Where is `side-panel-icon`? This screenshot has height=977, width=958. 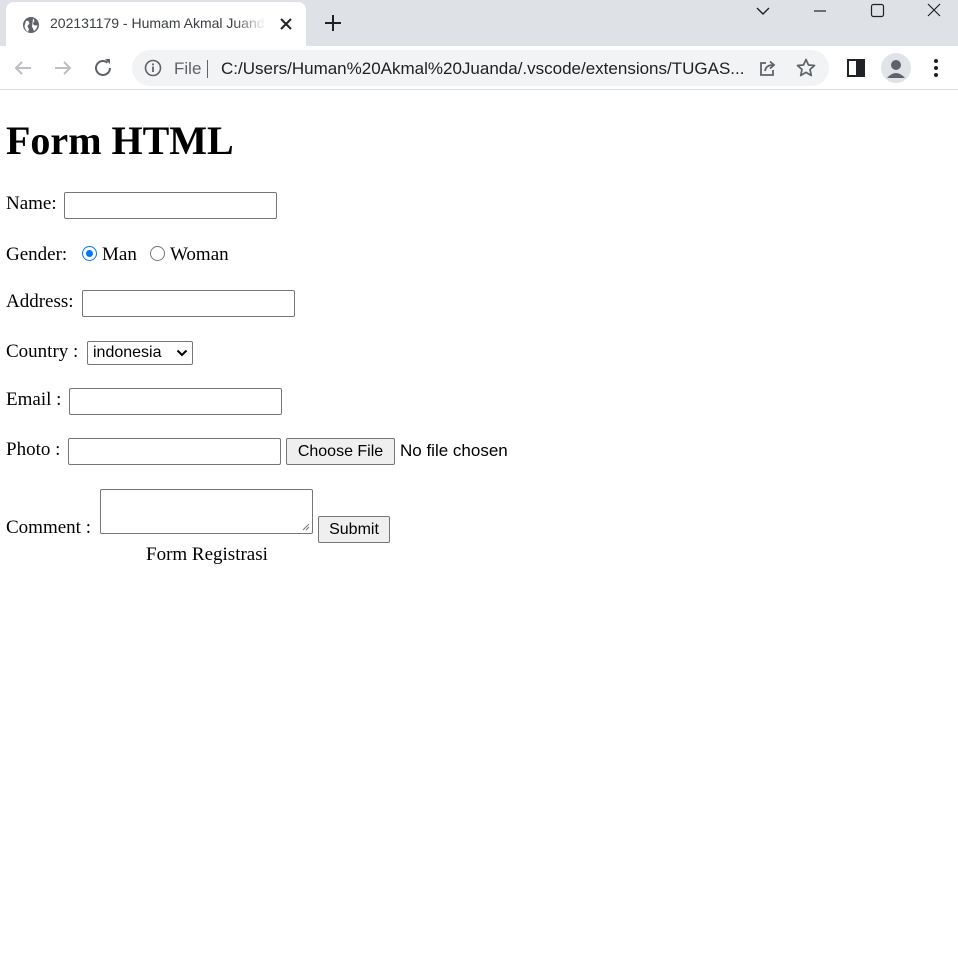 side-panel-icon is located at coordinates (856, 68).